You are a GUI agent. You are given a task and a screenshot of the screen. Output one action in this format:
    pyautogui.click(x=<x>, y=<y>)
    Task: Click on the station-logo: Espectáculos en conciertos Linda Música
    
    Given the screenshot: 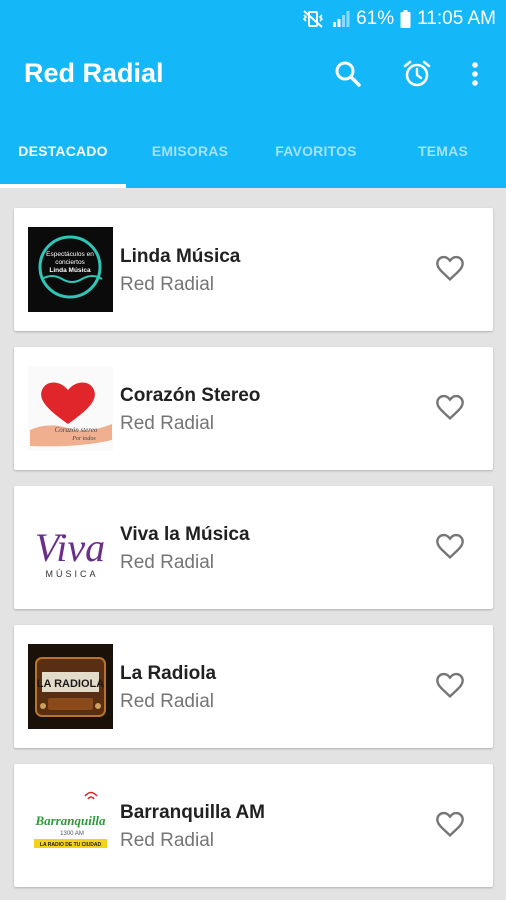 What is the action you would take?
    pyautogui.click(x=70, y=269)
    